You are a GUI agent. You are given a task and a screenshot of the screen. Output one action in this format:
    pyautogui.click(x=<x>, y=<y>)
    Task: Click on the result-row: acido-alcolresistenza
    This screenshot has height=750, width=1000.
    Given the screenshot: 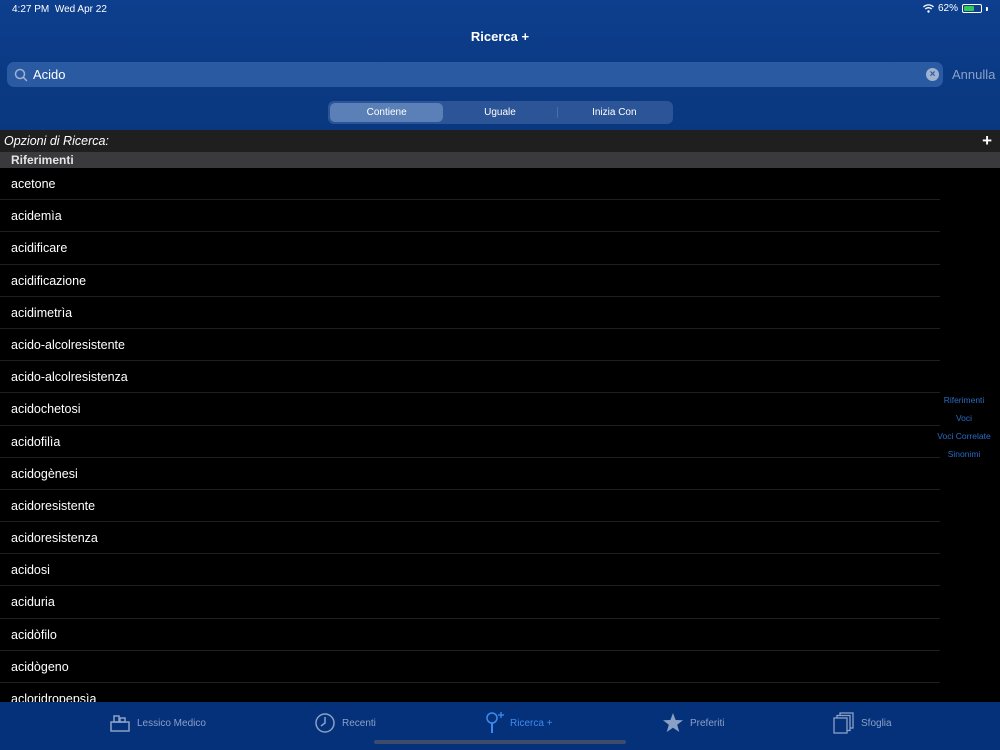 What is the action you would take?
    pyautogui.click(x=500, y=377)
    